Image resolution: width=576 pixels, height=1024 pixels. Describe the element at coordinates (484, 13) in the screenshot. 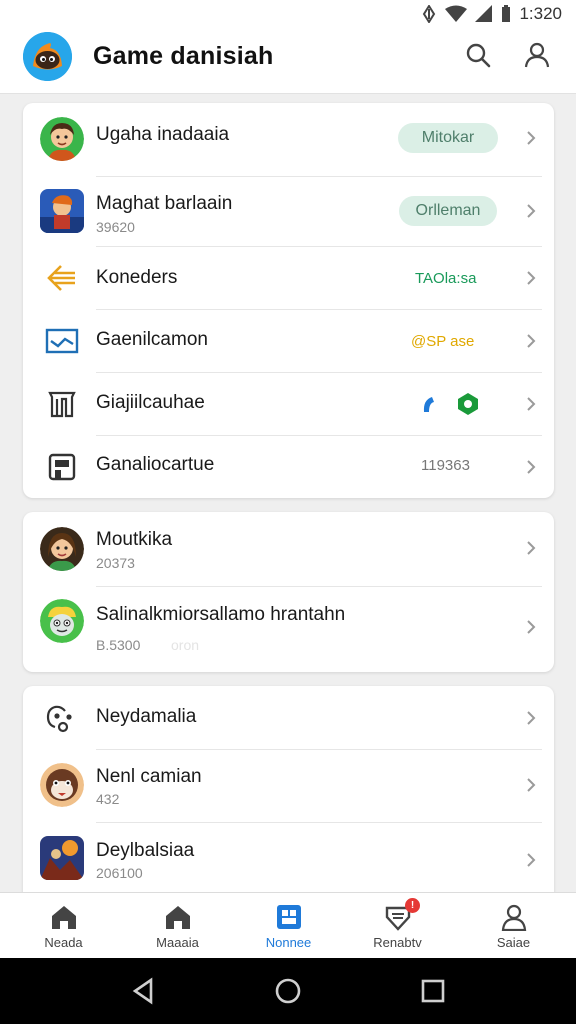

I see `signal-icon` at that location.